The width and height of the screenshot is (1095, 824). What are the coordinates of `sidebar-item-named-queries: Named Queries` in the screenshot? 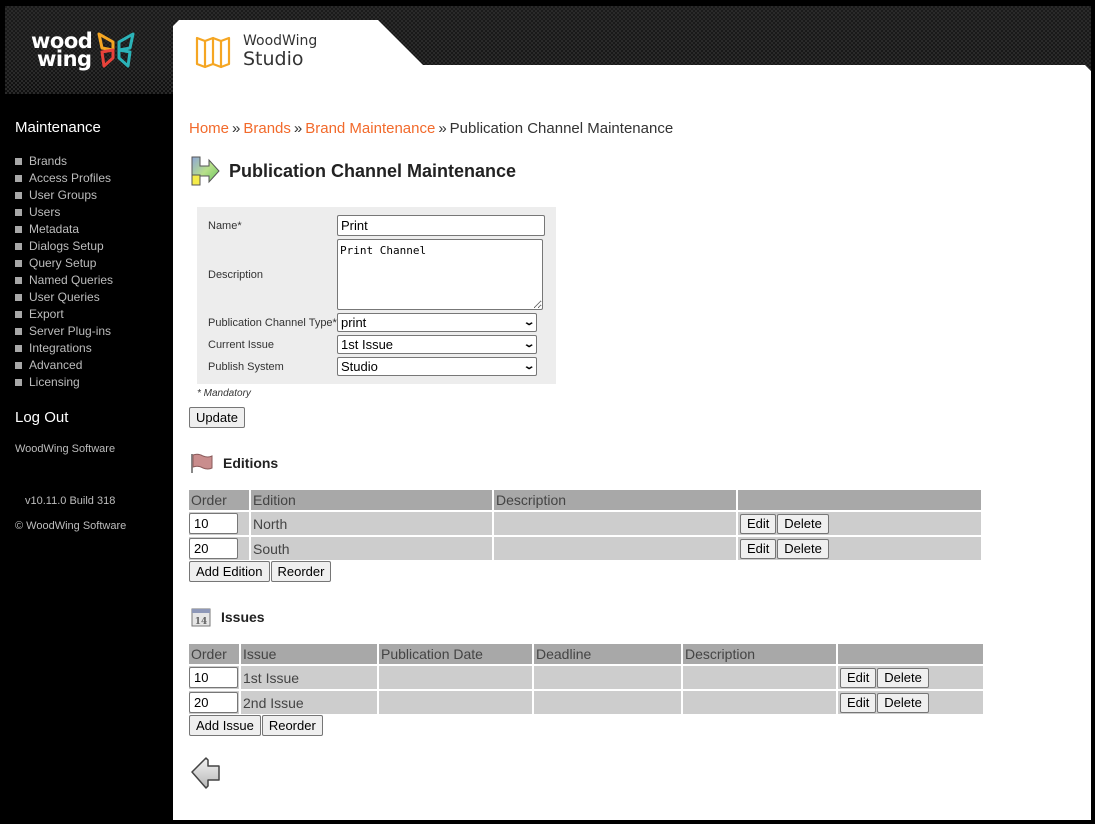 It's located at (95, 280).